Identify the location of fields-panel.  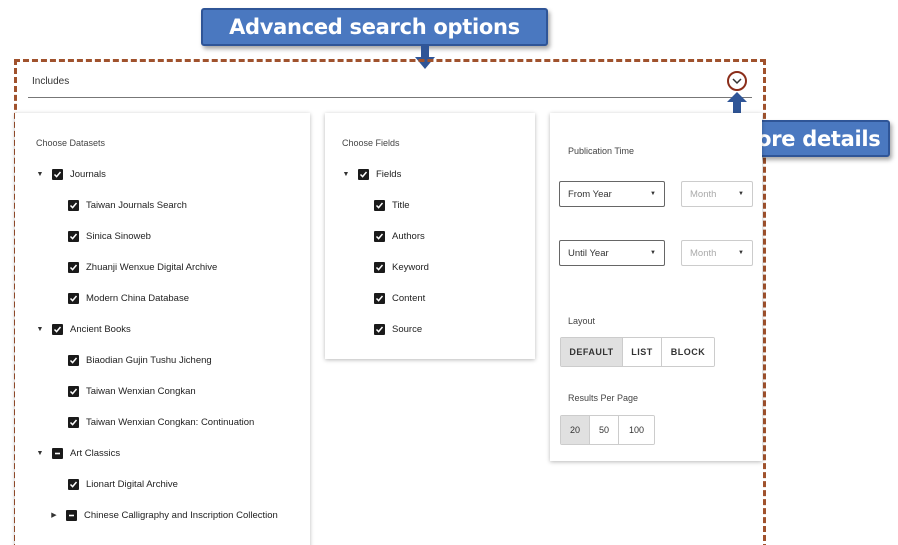
(430, 236).